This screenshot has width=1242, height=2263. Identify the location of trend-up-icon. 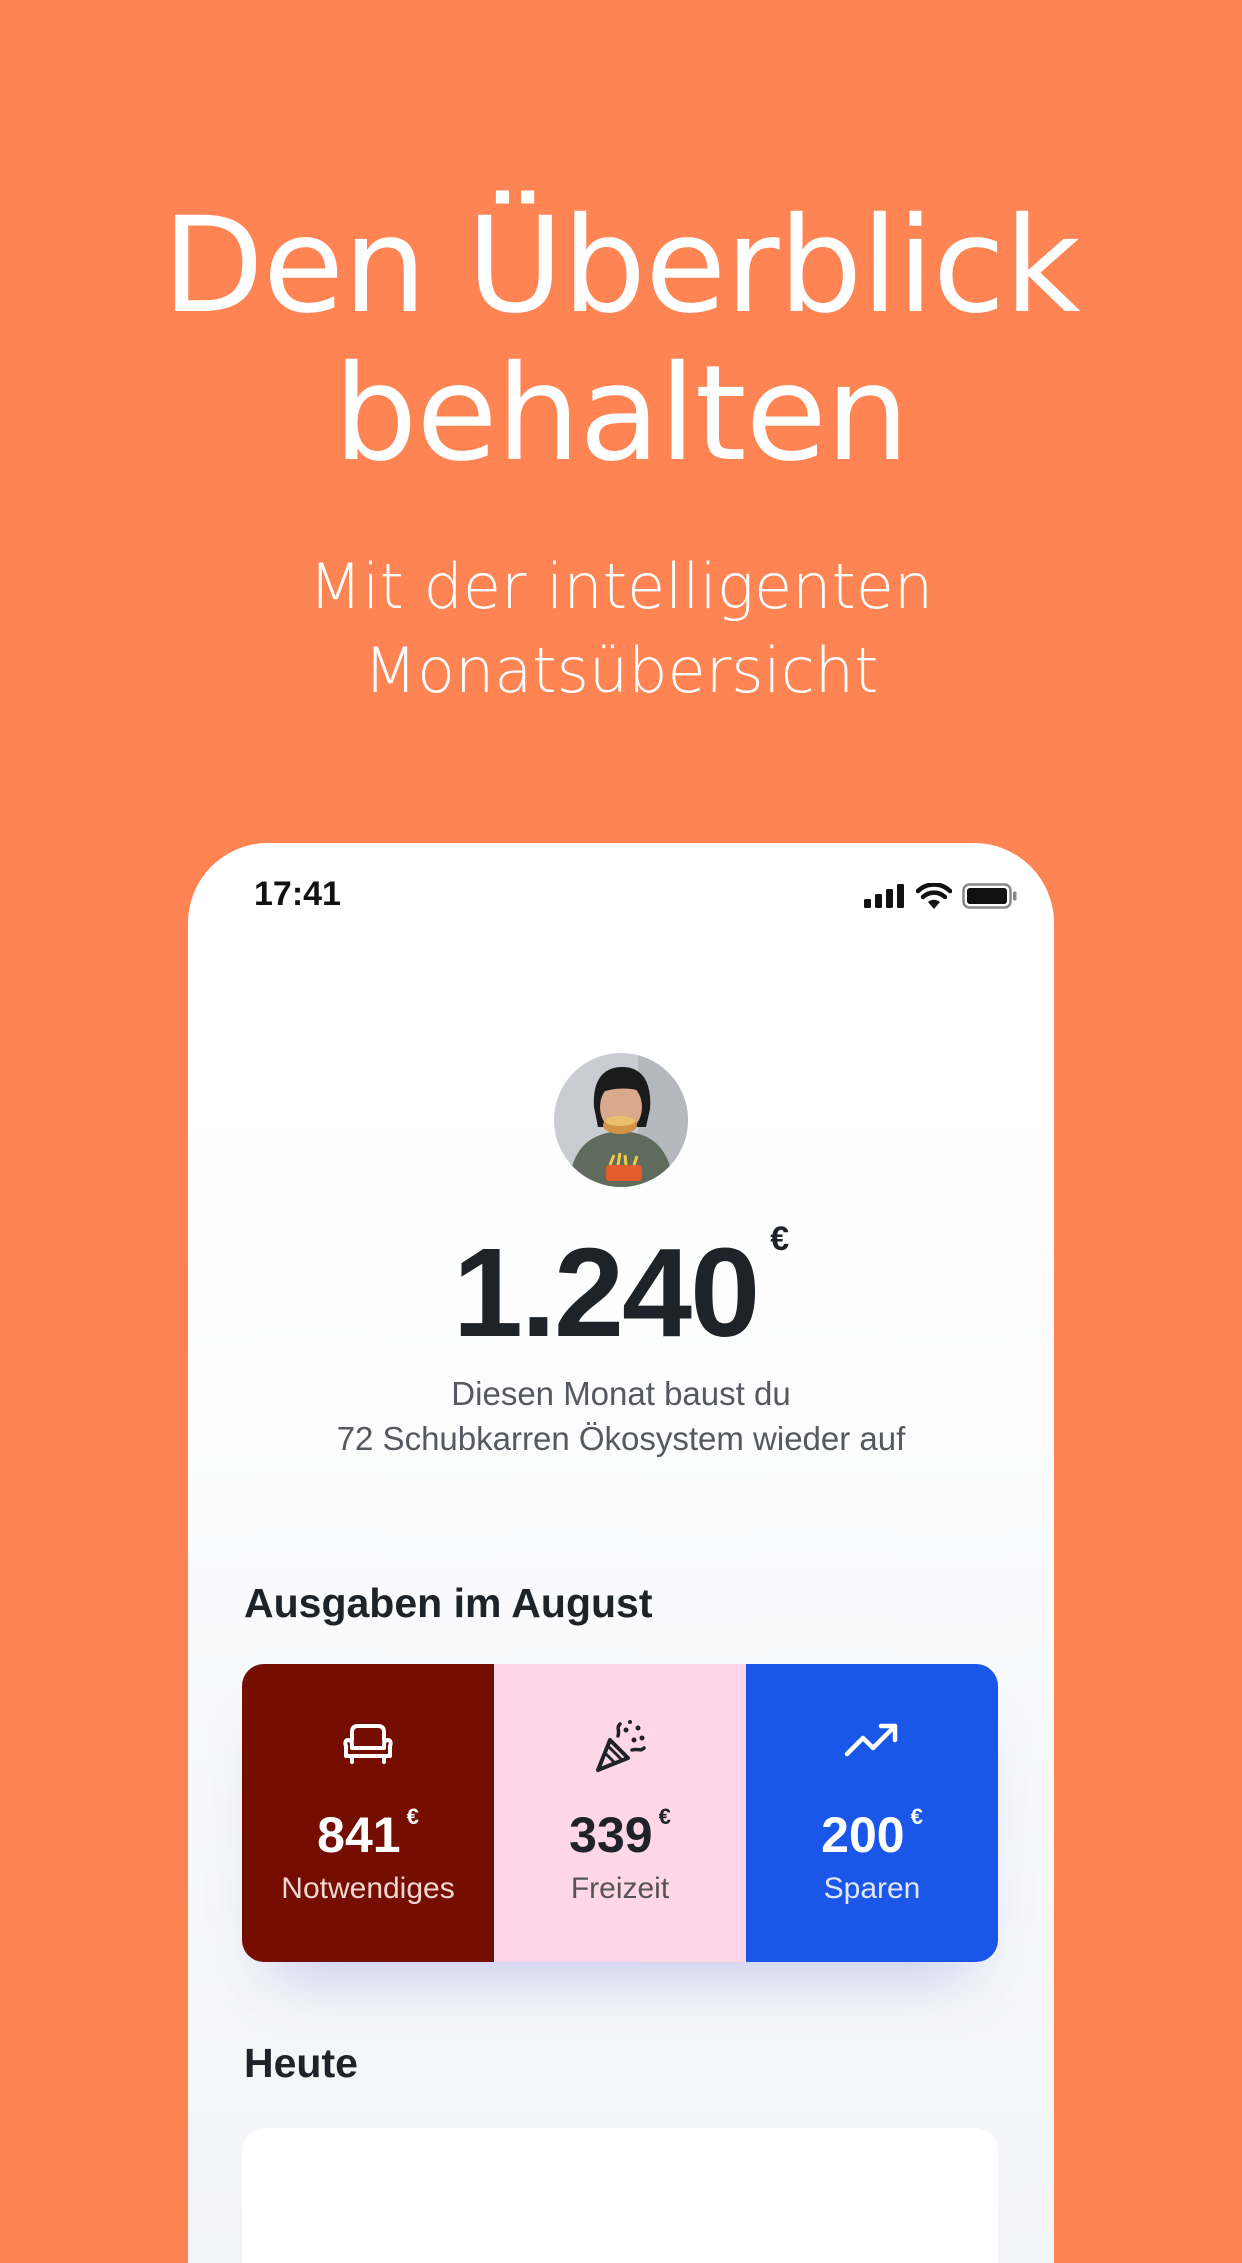
(871, 1740).